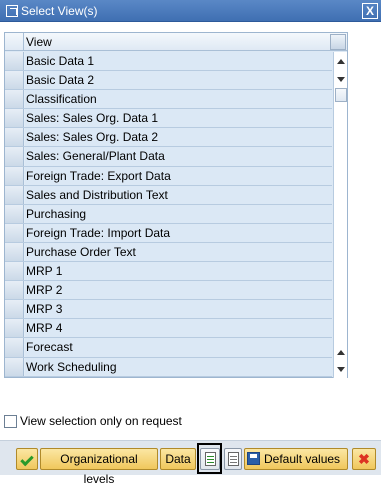  Describe the element at coordinates (178, 61) in the screenshot. I see `row-label: Basic Data 1` at that location.